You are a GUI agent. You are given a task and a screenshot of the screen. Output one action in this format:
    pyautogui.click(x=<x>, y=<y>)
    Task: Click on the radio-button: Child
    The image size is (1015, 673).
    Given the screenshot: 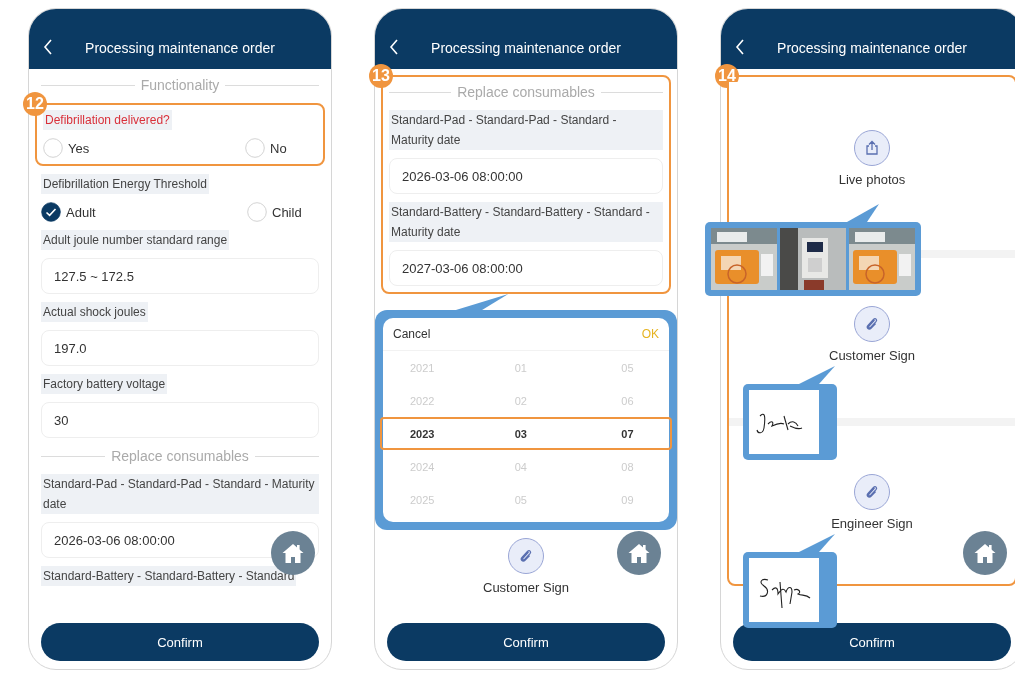 What is the action you would take?
    pyautogui.click(x=283, y=212)
    